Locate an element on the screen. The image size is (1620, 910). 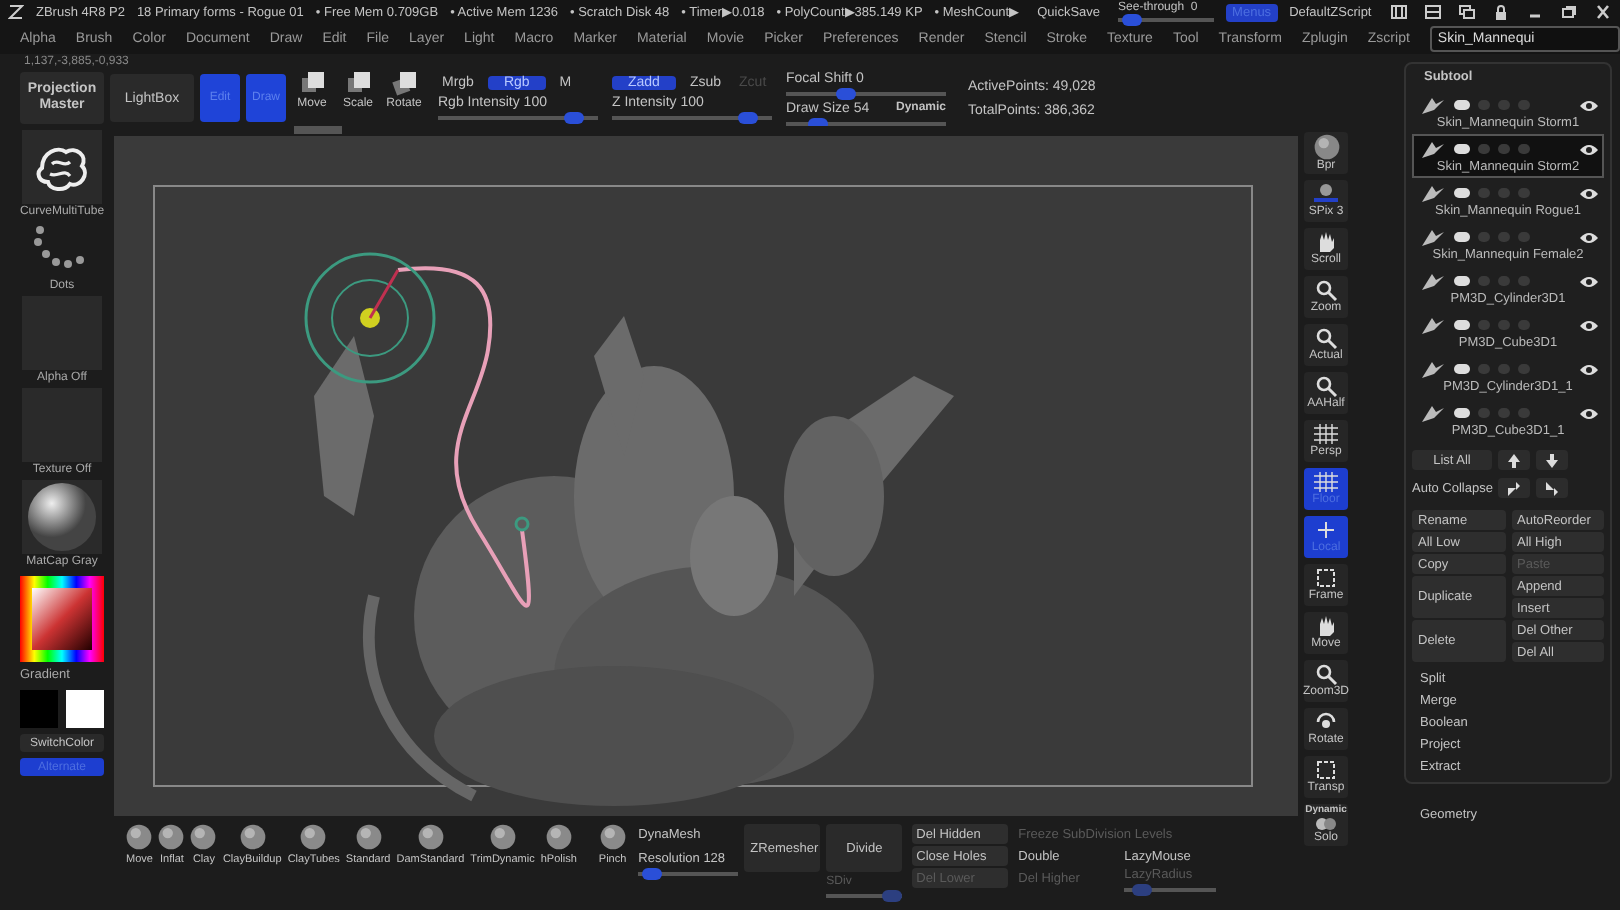
scale-icon is located at coordinates (358, 84).